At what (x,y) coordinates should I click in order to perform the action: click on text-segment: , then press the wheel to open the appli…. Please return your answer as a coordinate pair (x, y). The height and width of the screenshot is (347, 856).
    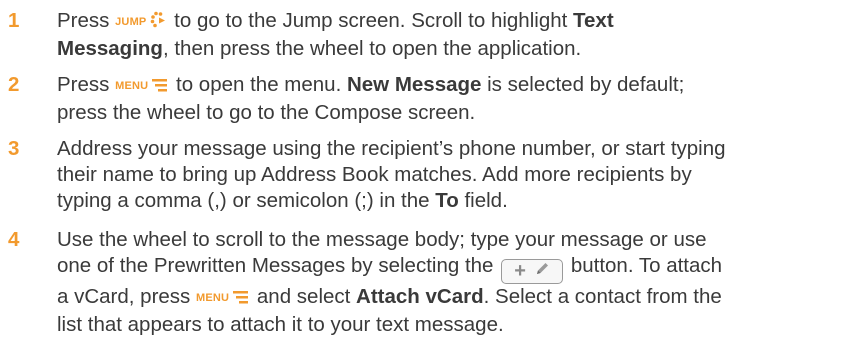
    Looking at the image, I should click on (372, 48).